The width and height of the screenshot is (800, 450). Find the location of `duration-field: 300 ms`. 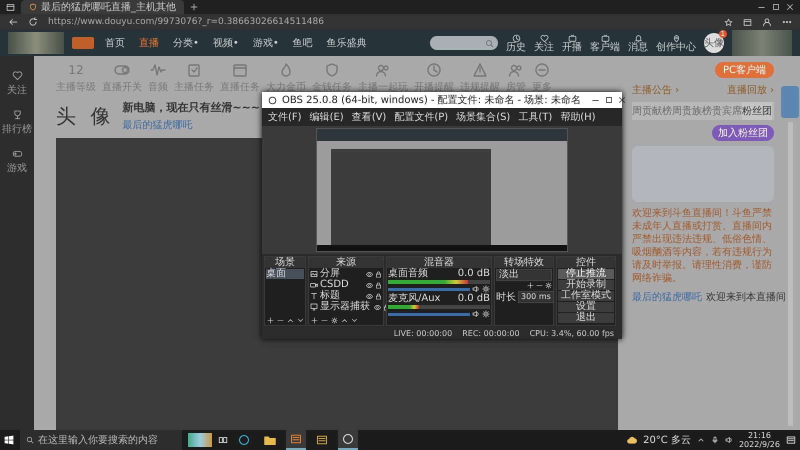

duration-field: 300 ms is located at coordinates (536, 297).